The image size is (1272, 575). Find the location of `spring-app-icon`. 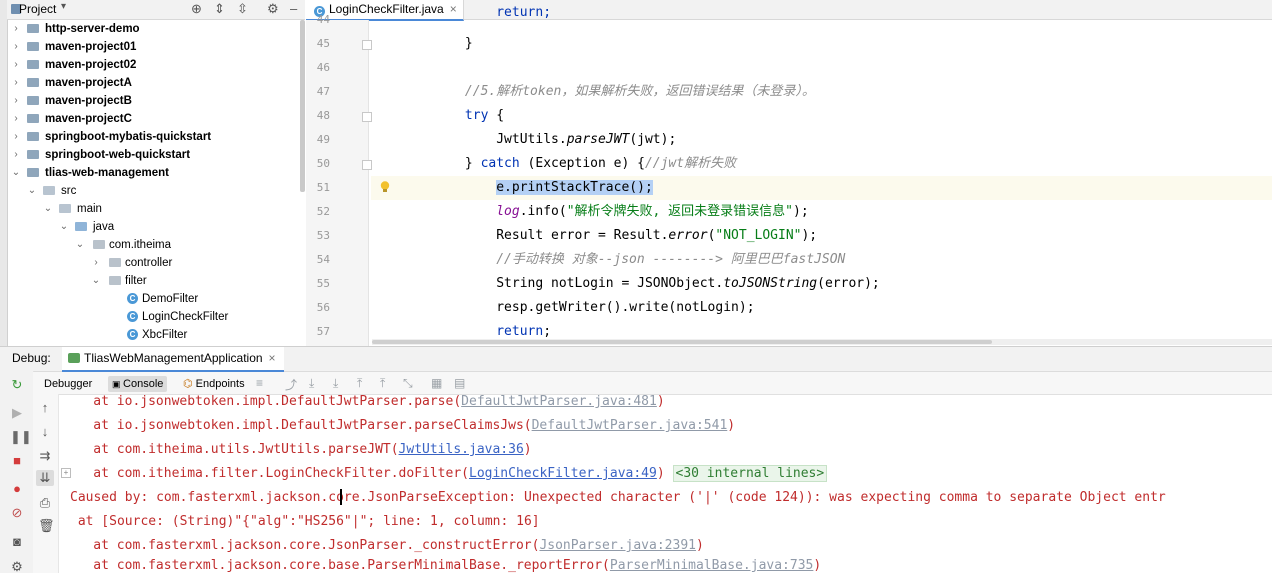

spring-app-icon is located at coordinates (74, 358).